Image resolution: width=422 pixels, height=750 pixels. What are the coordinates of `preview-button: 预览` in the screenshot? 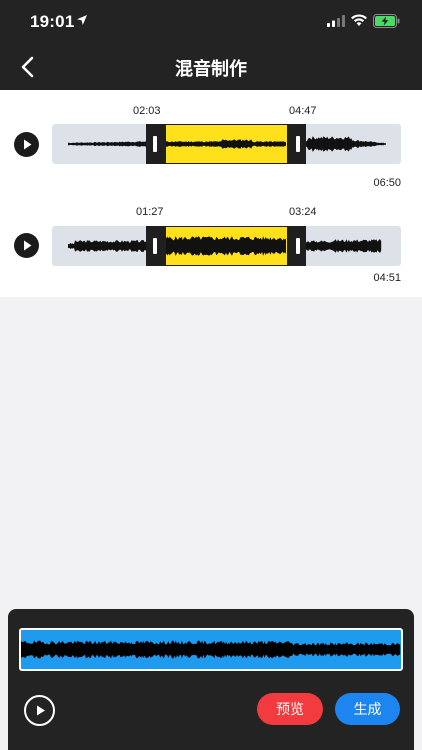 It's located at (290, 709).